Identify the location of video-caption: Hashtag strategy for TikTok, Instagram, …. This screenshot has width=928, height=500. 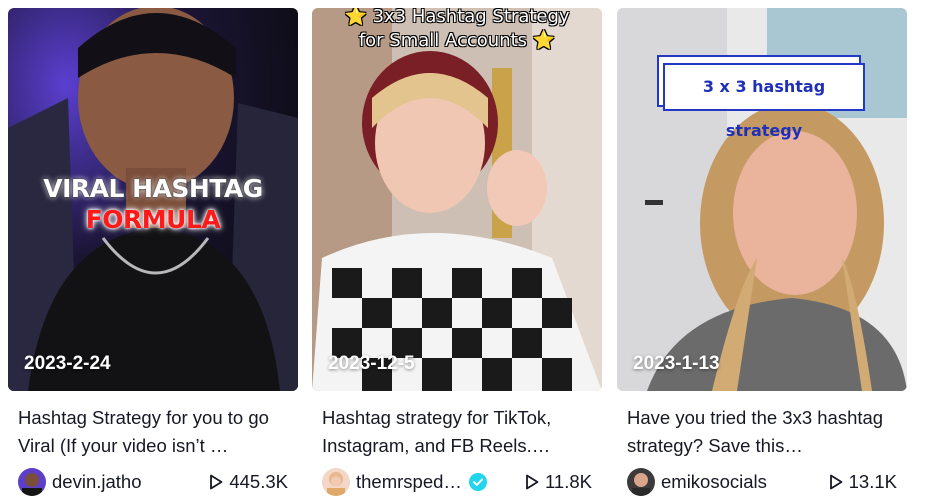
(457, 432).